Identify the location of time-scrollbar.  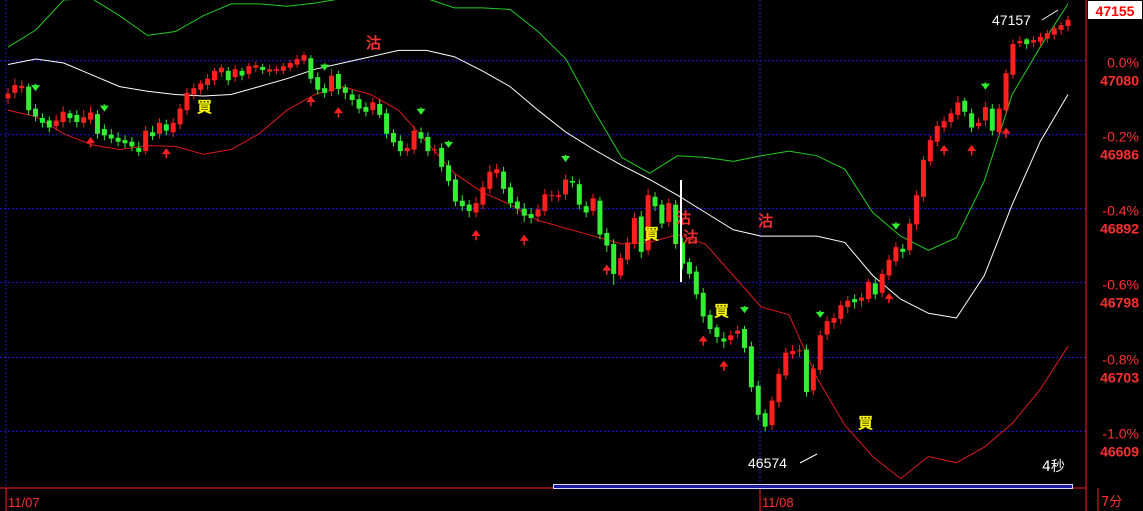
(813, 486).